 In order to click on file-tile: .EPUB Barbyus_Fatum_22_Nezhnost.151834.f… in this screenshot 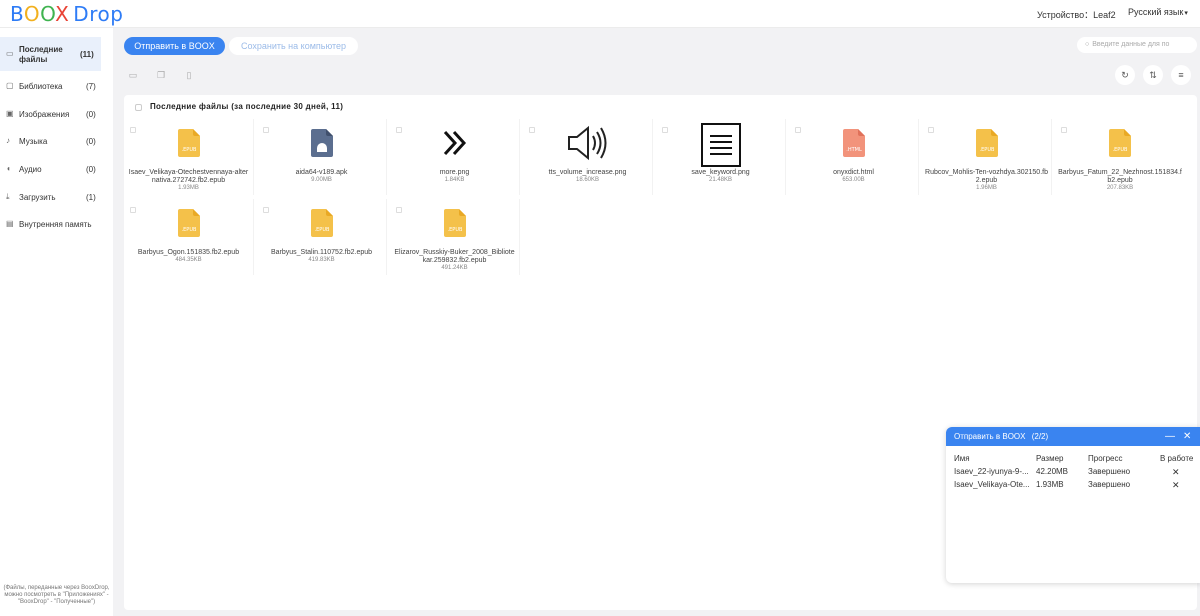, I will do `click(1120, 157)`.